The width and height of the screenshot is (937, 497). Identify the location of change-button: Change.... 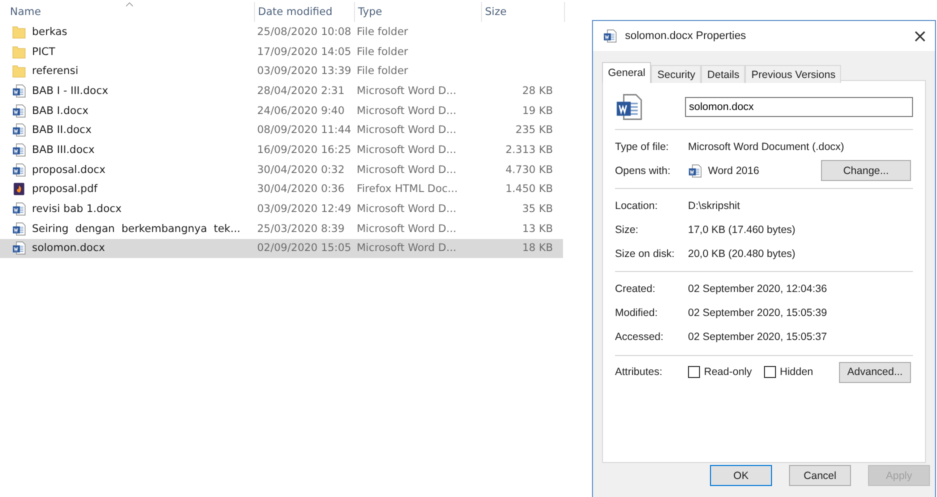
(866, 171).